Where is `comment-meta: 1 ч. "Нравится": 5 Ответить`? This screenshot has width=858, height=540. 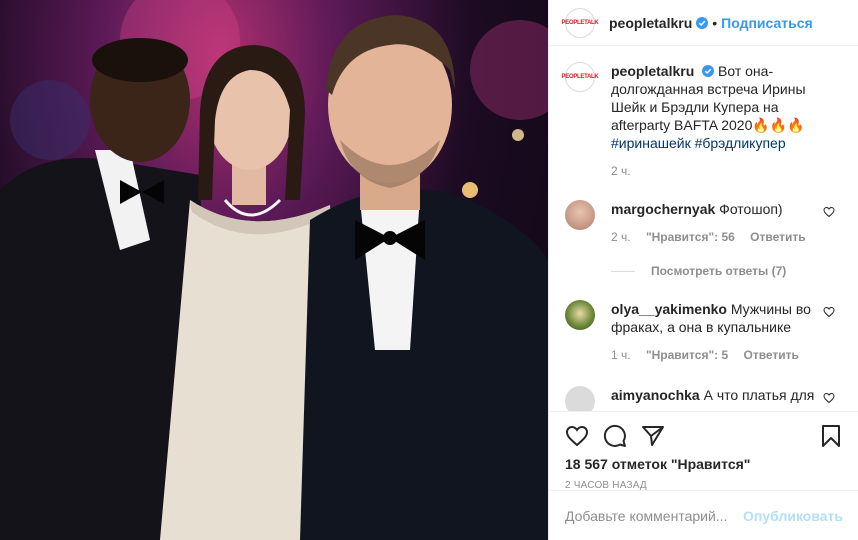
comment-meta: 1 ч. "Нравится": 5 Ответить is located at coordinates (716, 355).